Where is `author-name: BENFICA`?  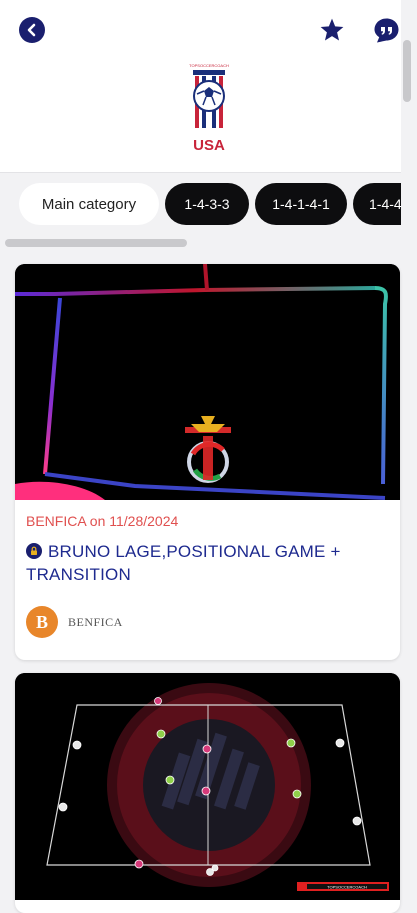
author-name: BENFICA is located at coordinates (95, 622).